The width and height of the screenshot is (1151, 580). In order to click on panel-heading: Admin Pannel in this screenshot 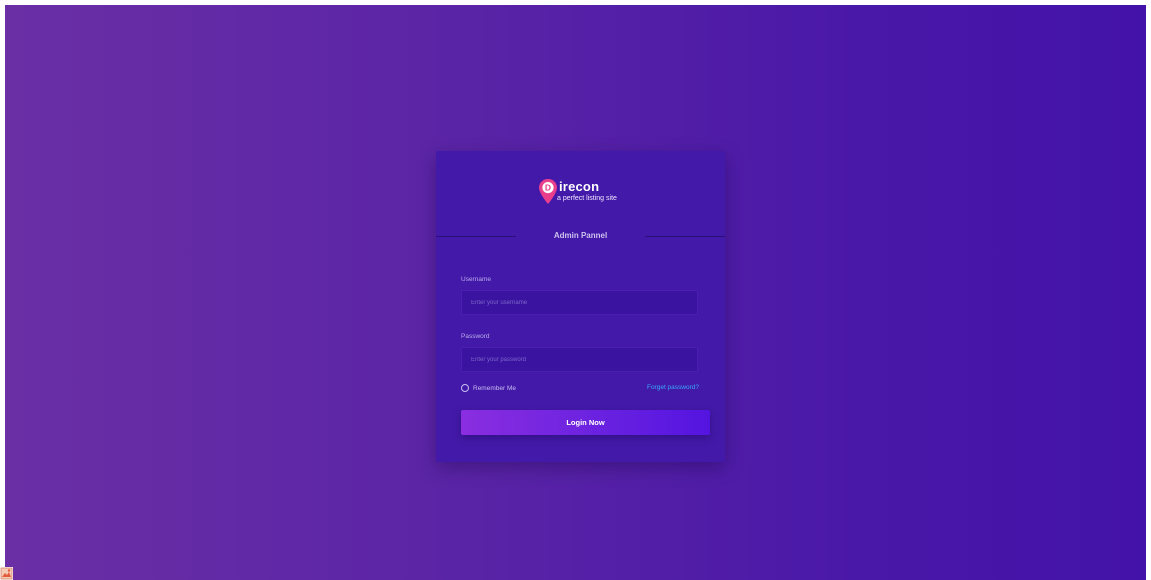, I will do `click(580, 237)`.